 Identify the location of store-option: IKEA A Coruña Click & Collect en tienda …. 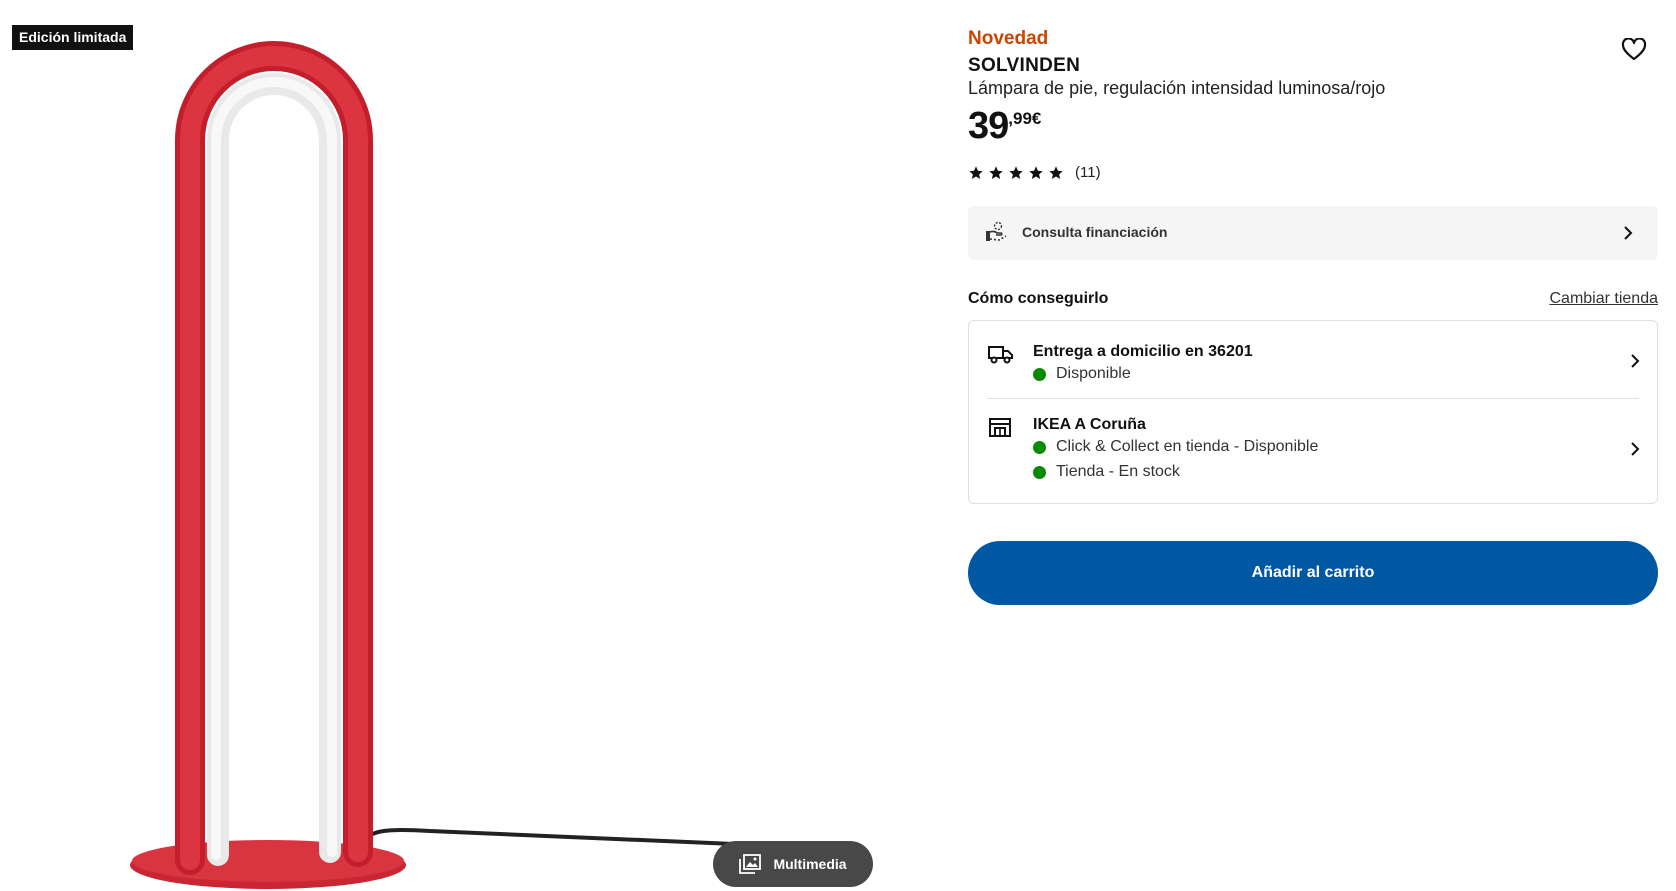
(1313, 451).